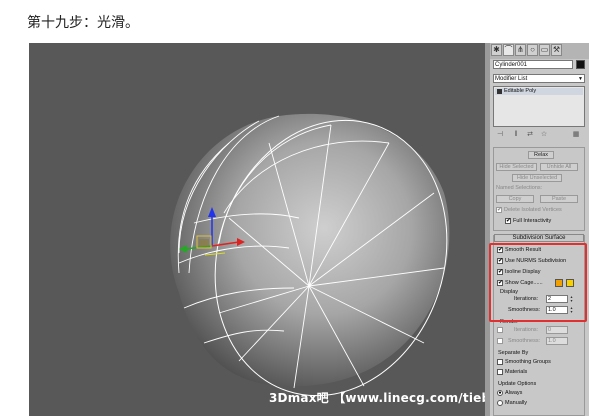 Image resolution: width=589 pixels, height=416 pixels. What do you see at coordinates (500, 403) in the screenshot?
I see `manually-radio` at bounding box center [500, 403].